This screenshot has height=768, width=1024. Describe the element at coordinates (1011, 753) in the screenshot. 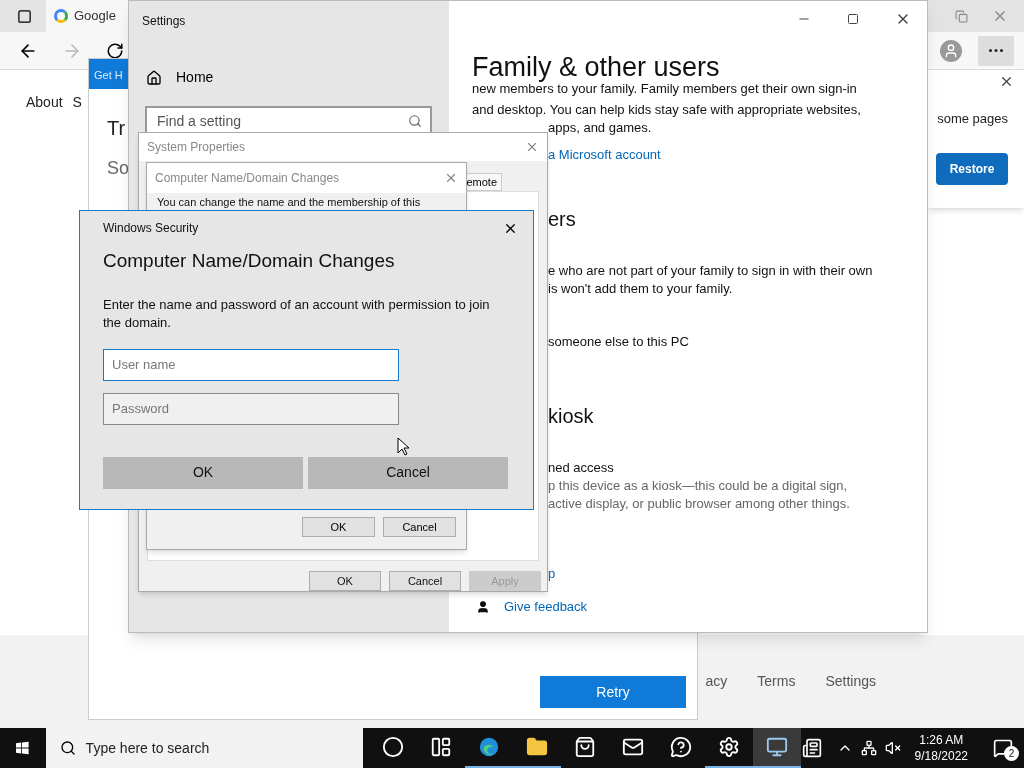

I see `notification-count: 2` at that location.